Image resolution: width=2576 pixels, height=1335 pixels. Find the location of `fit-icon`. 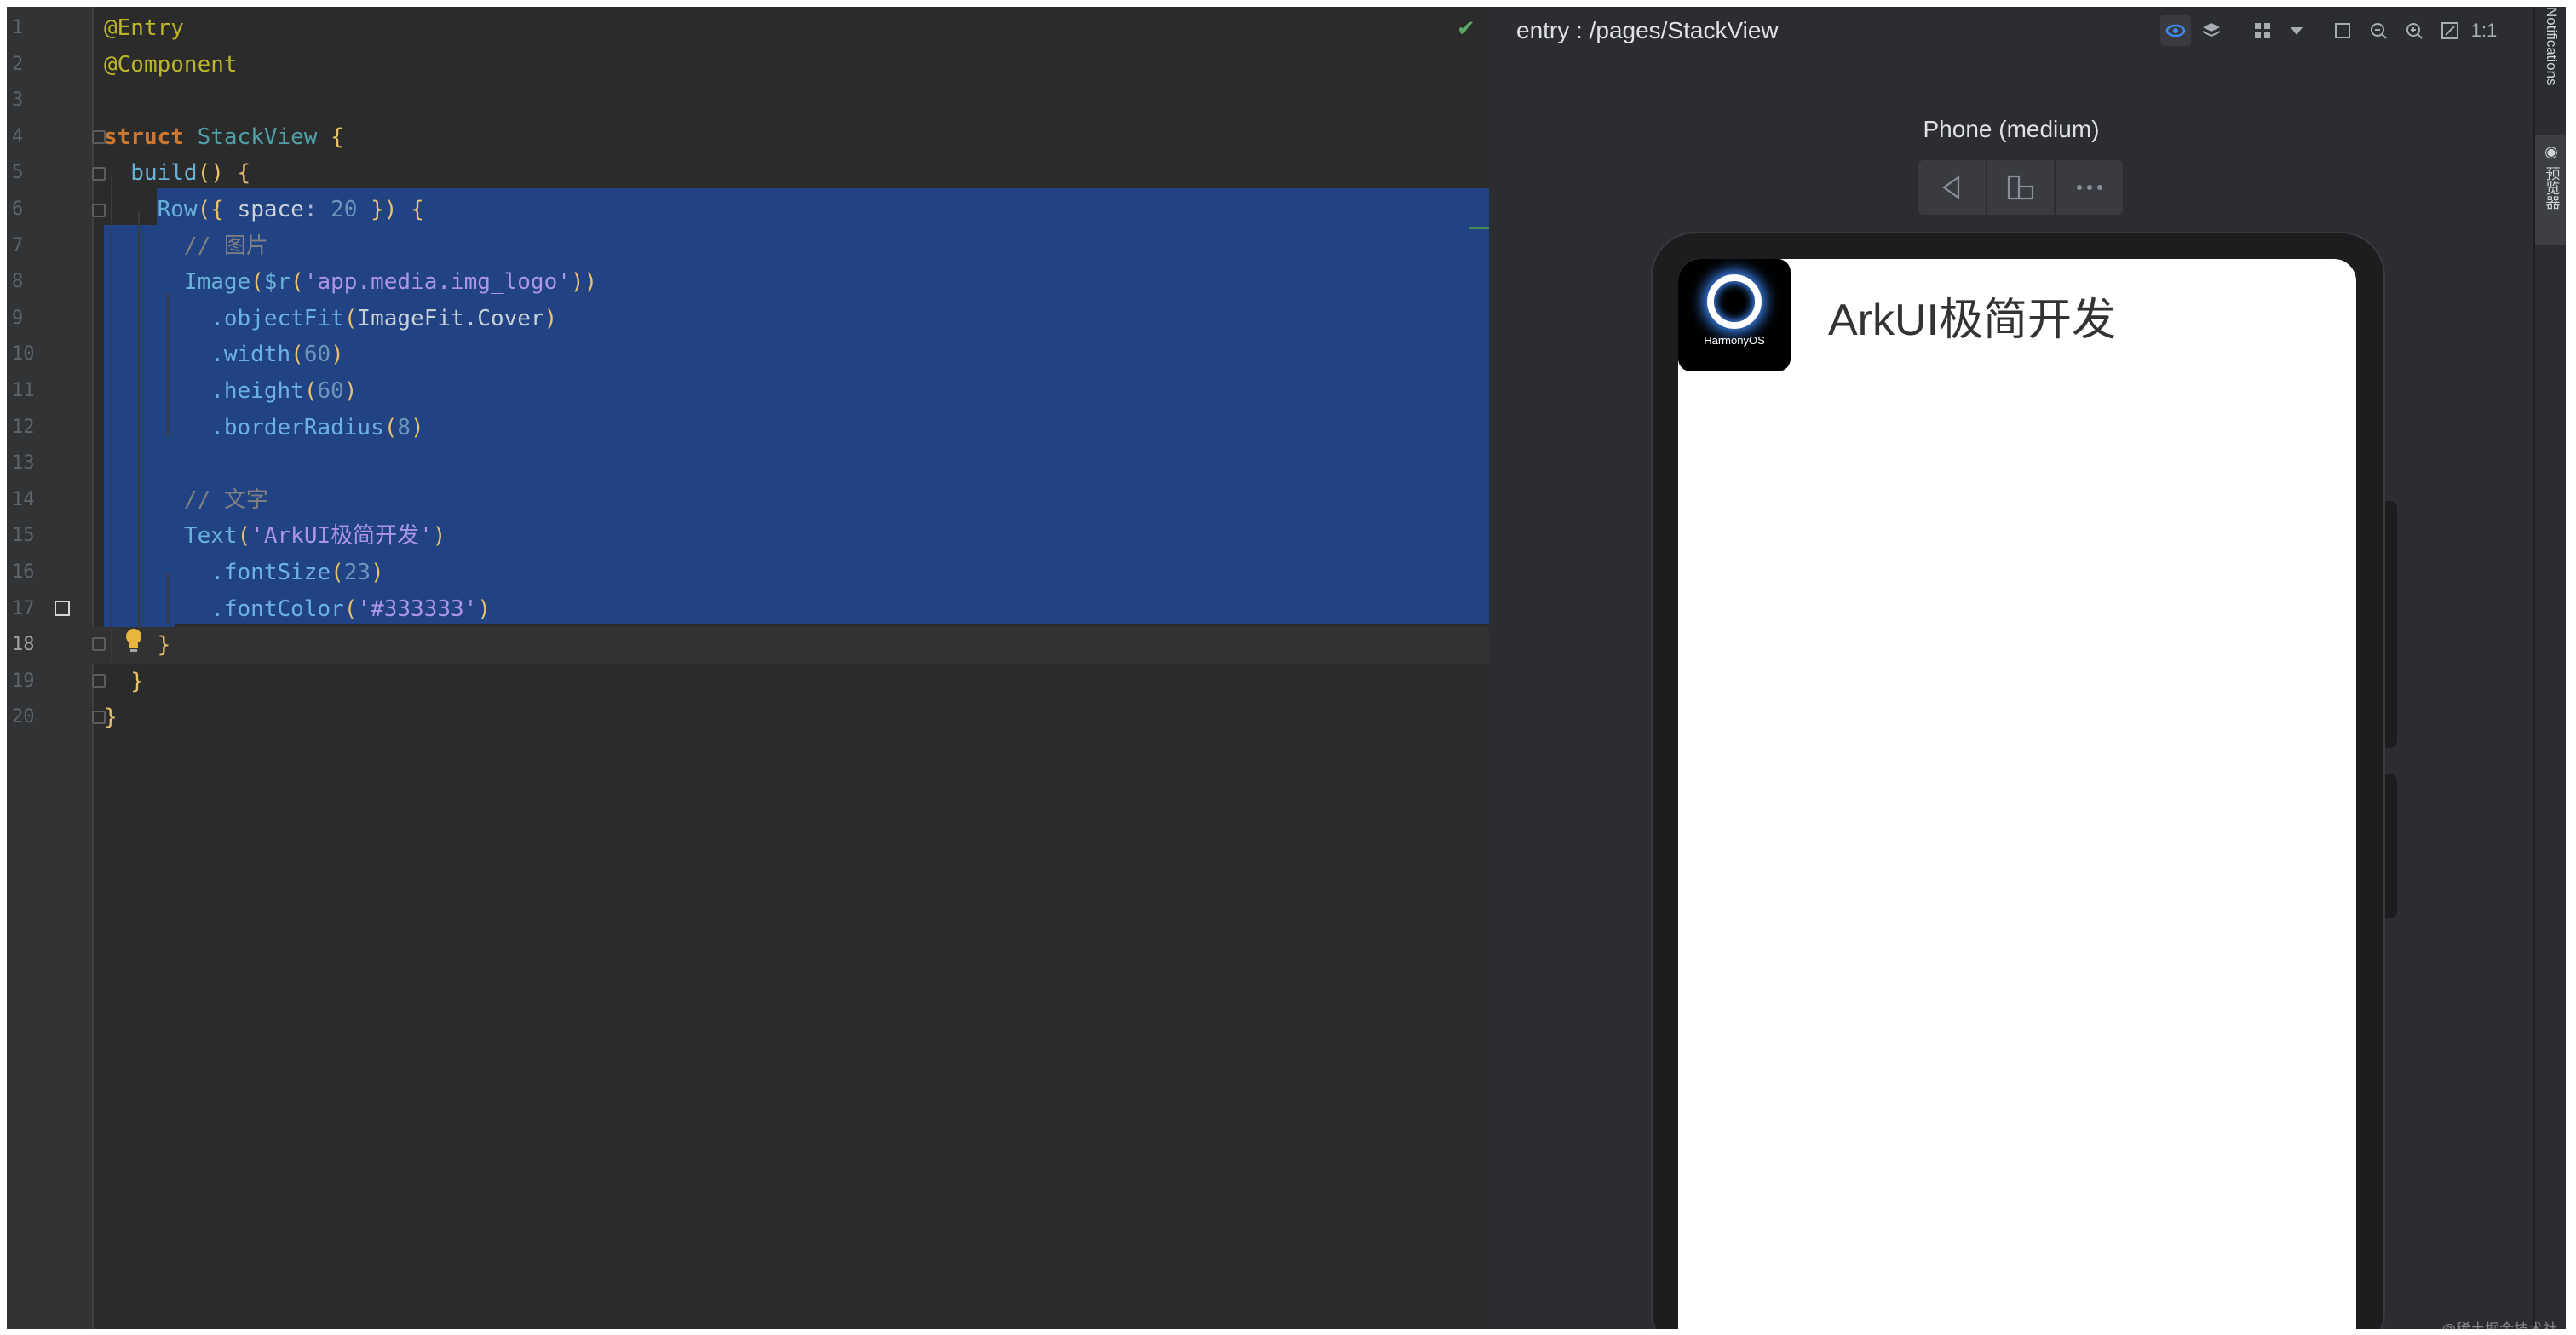

fit-icon is located at coordinates (2450, 30).